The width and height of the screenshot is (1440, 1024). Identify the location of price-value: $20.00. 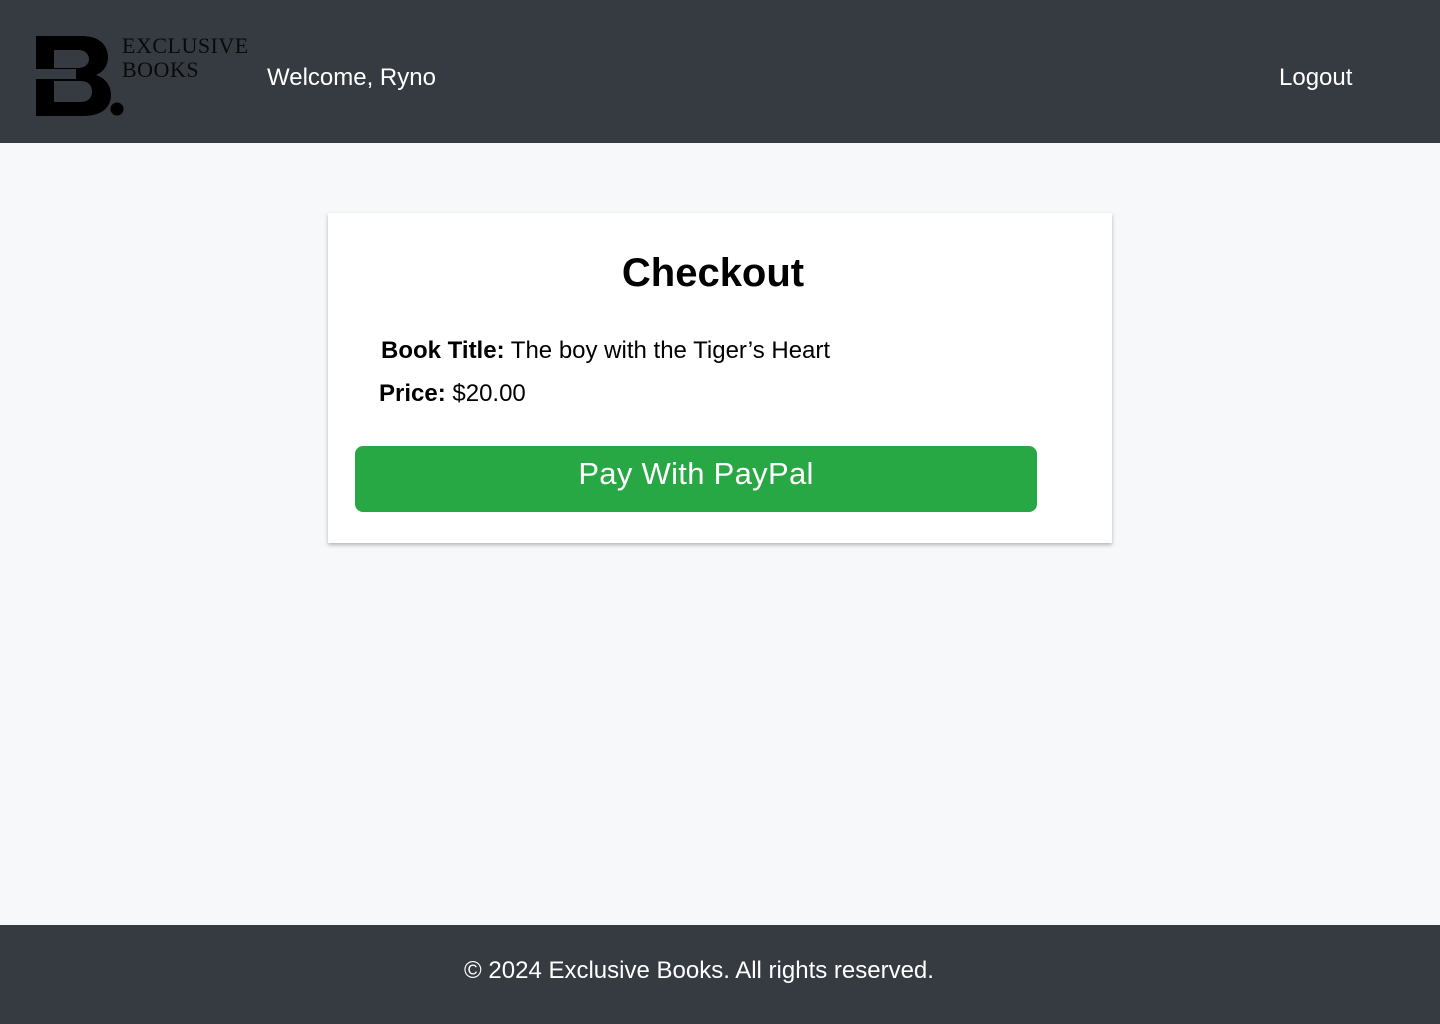
(489, 393).